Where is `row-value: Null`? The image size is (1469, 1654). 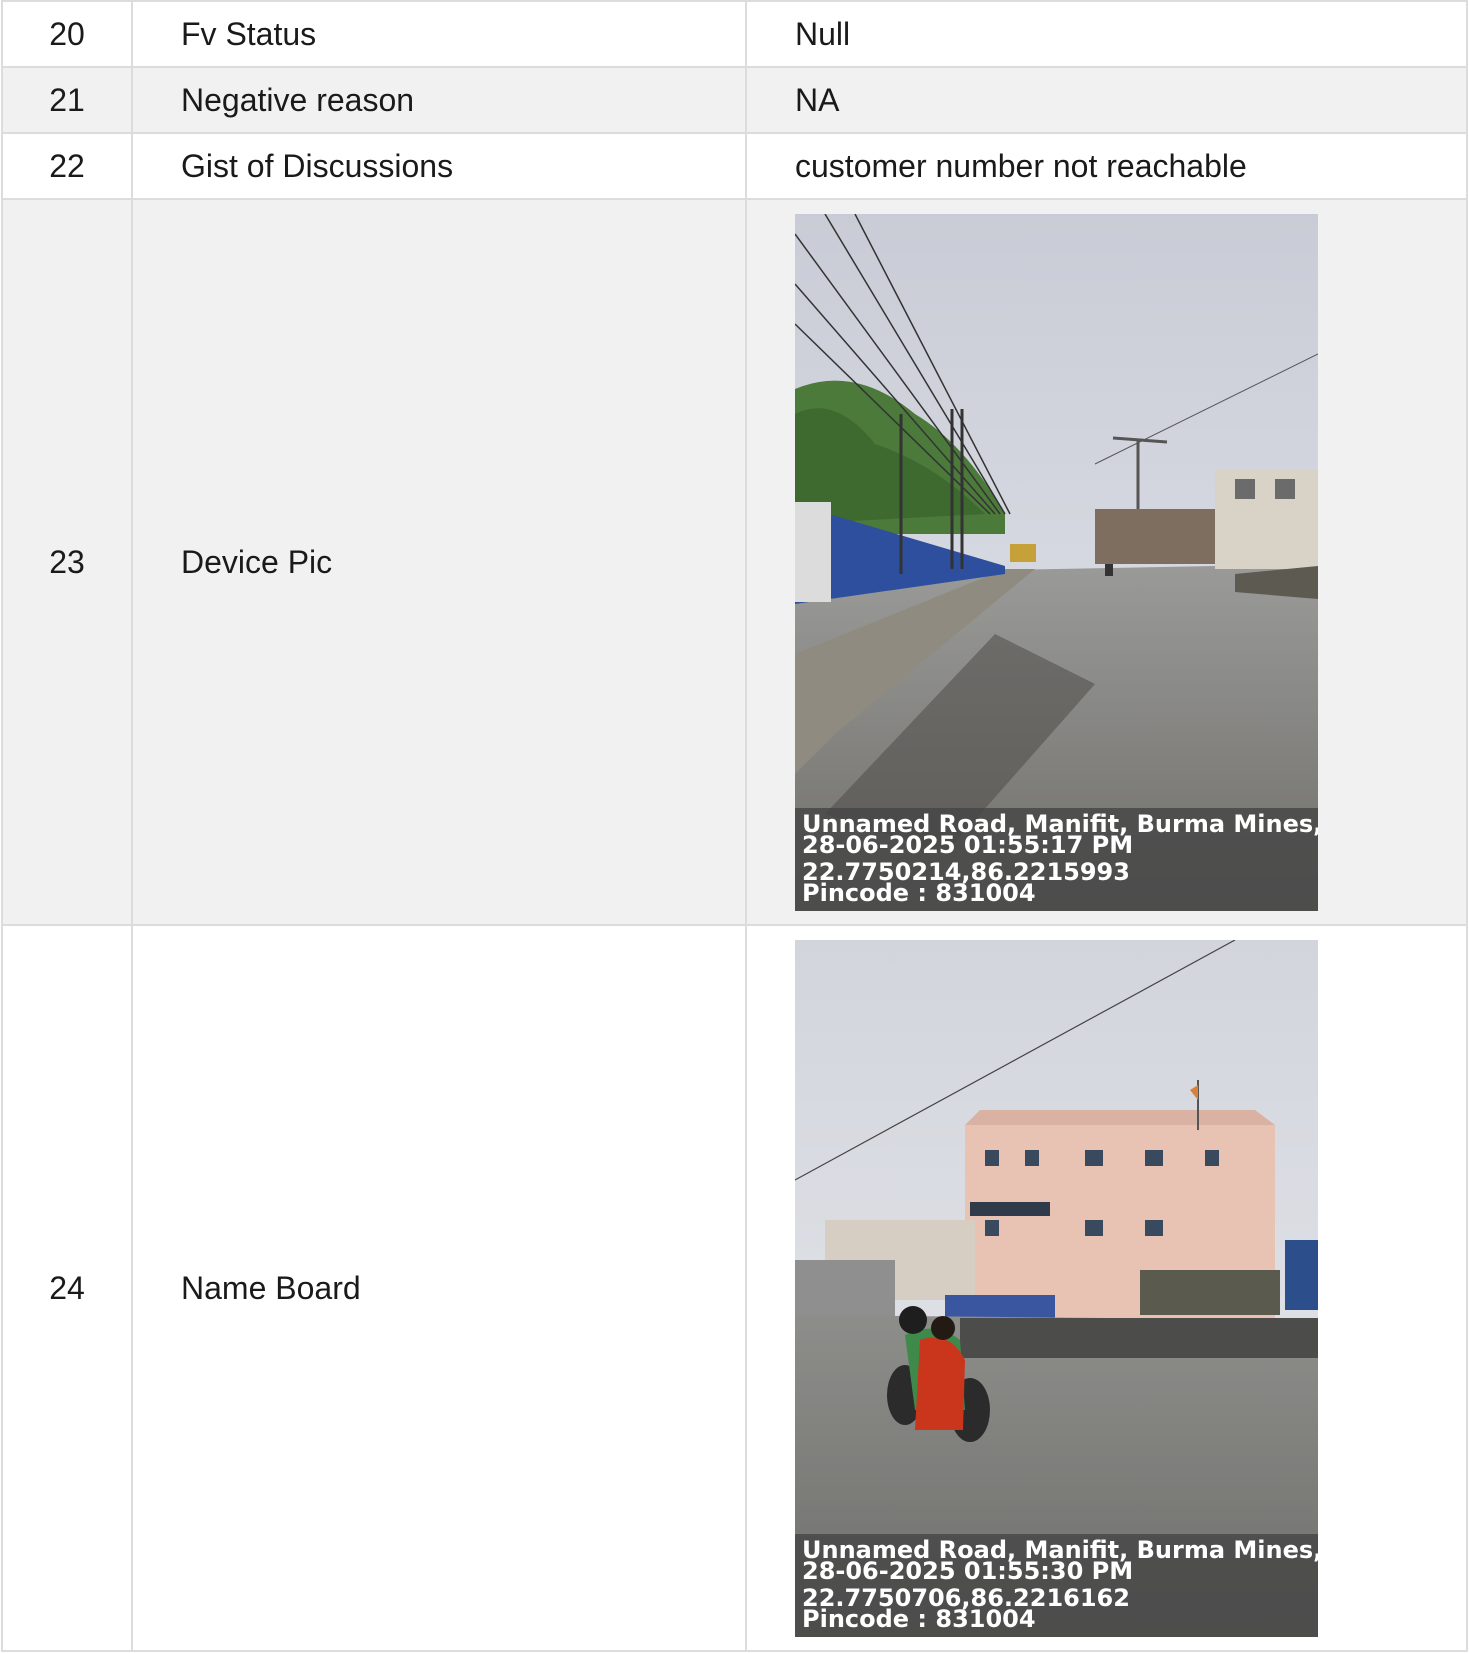
row-value: Null is located at coordinates (1106, 34).